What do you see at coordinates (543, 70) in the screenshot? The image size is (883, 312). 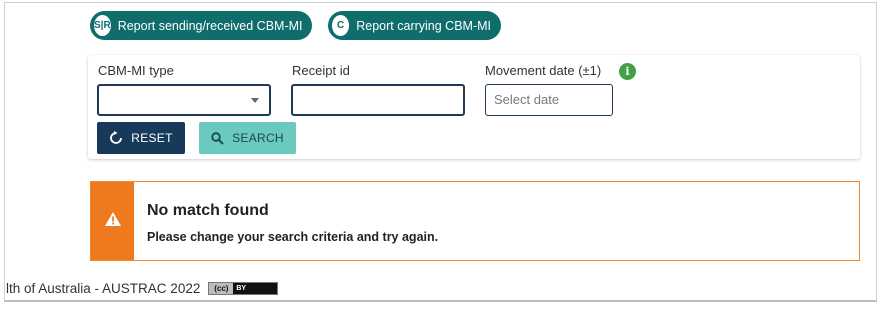 I see `movement-date-label: Movement date (±1)` at bounding box center [543, 70].